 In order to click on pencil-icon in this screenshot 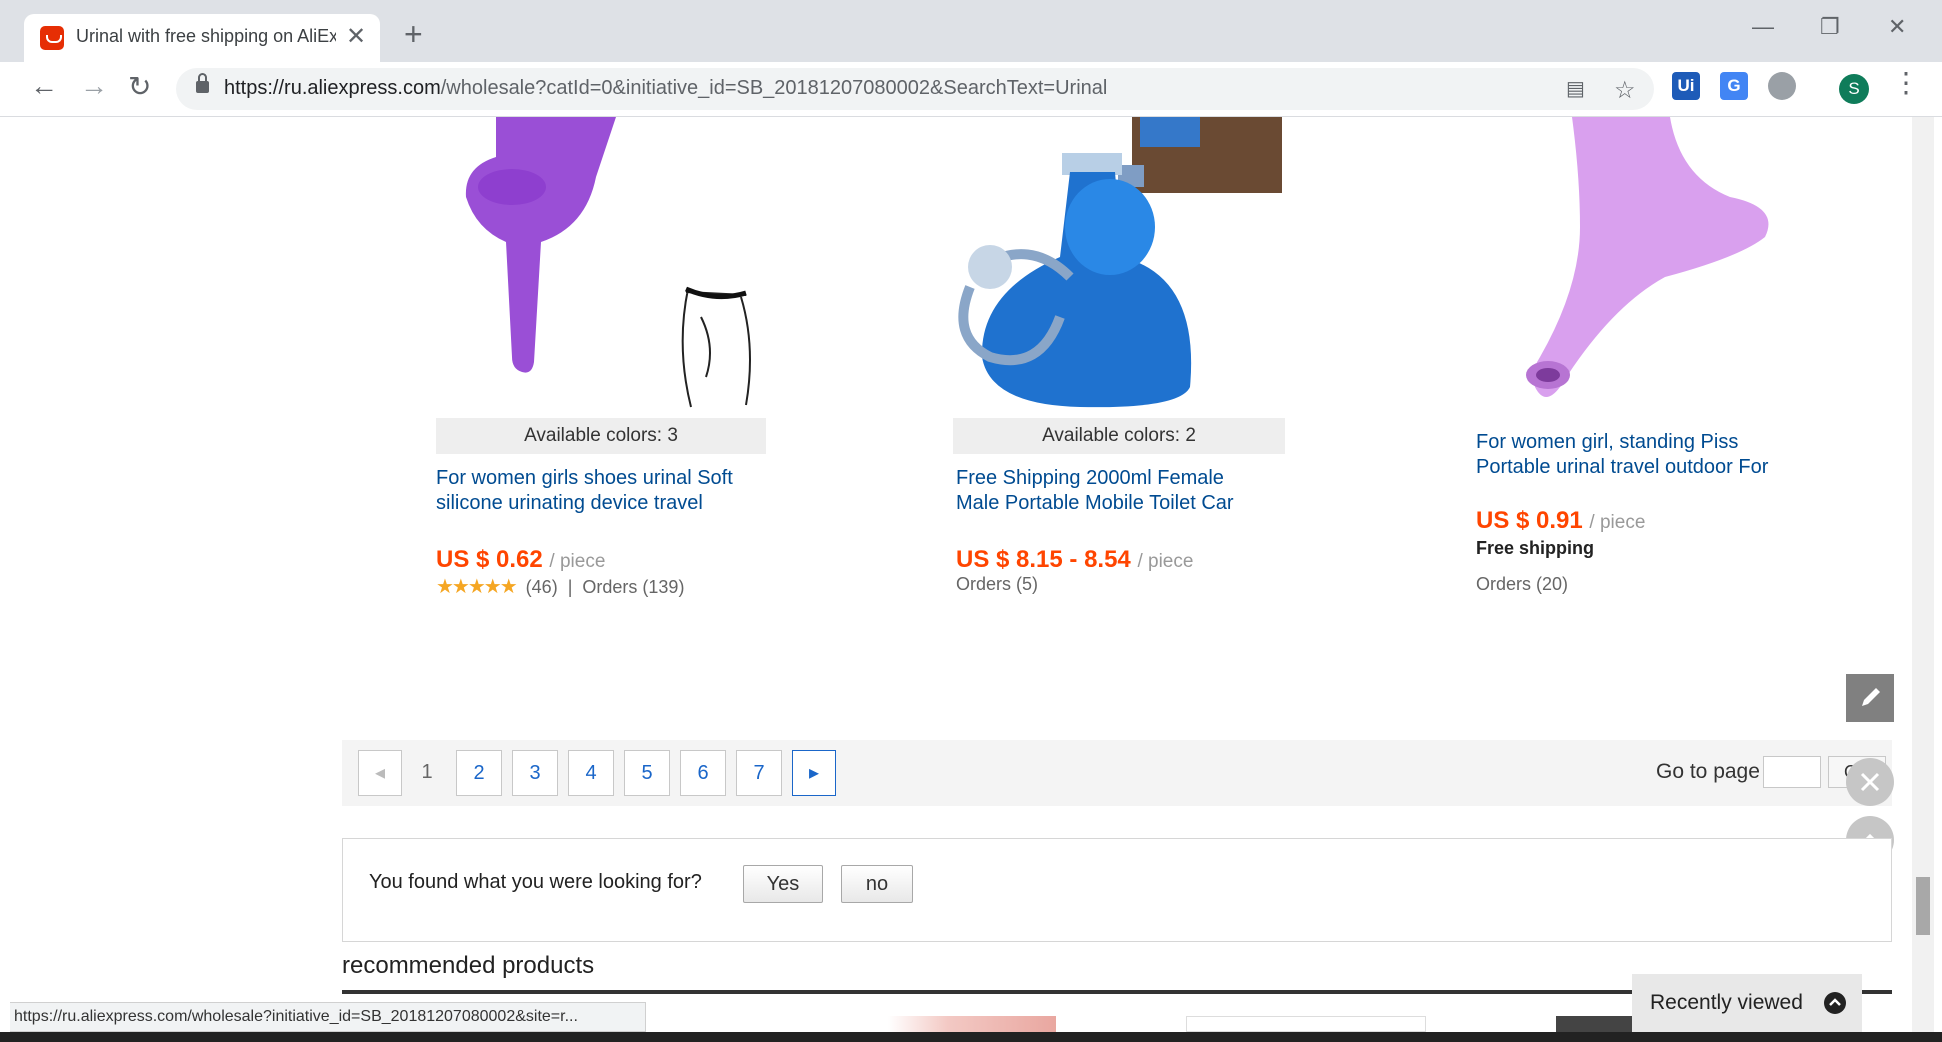, I will do `click(1871, 697)`.